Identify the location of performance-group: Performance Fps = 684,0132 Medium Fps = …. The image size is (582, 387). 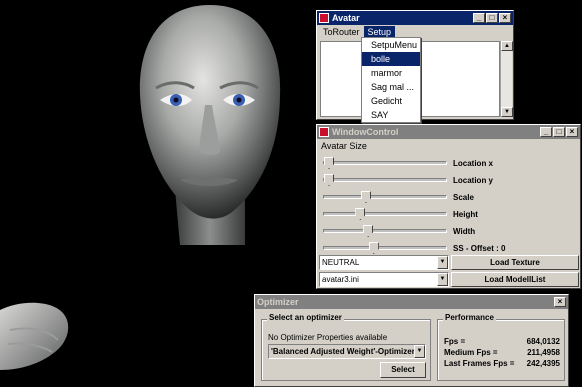
(501, 347).